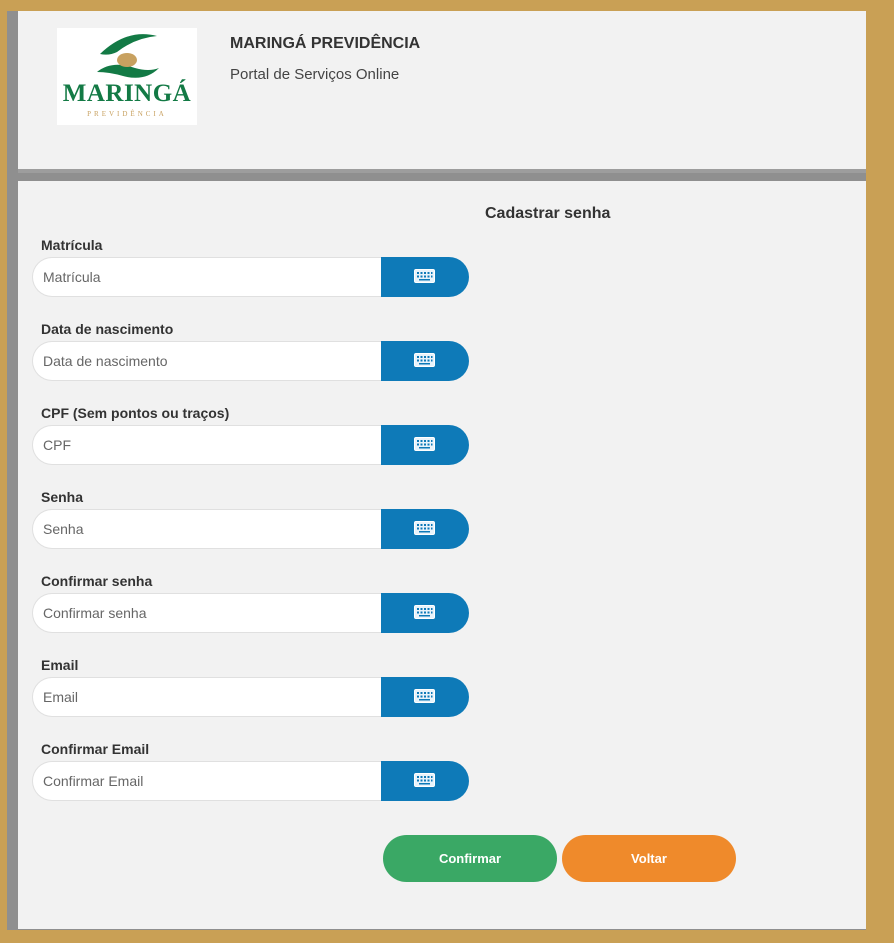  I want to click on confirmar-senha-input, so click(212, 613).